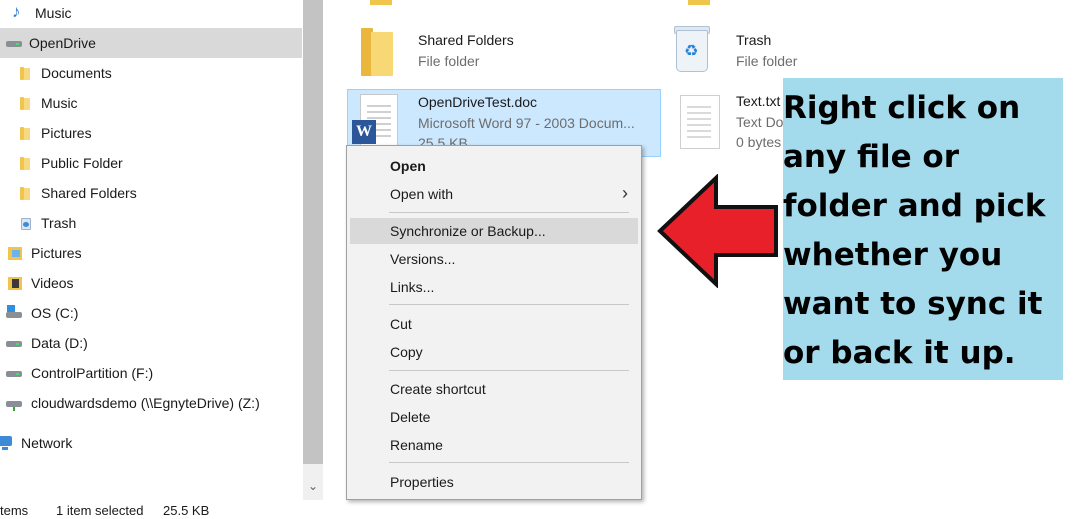 This screenshot has height=519, width=1090. Describe the element at coordinates (692, 48) in the screenshot. I see `recycle-bin-icon: ♻` at that location.